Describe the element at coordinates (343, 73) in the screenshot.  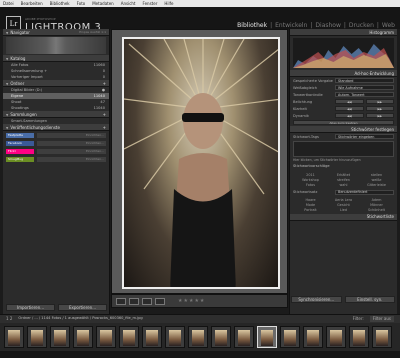
I see `quick-develop-header: Ad-hoc-Entwicklung` at that location.